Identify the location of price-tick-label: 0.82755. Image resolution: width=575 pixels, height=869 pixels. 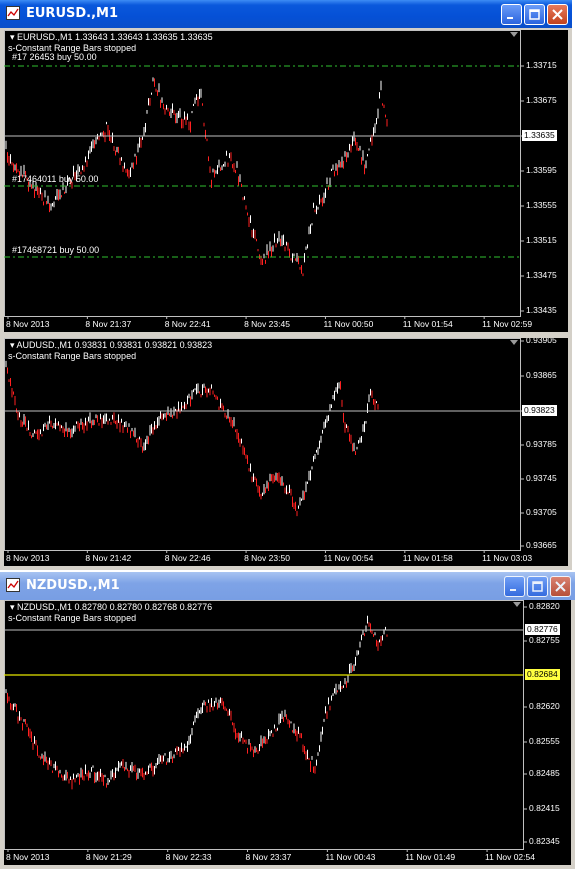
(544, 640).